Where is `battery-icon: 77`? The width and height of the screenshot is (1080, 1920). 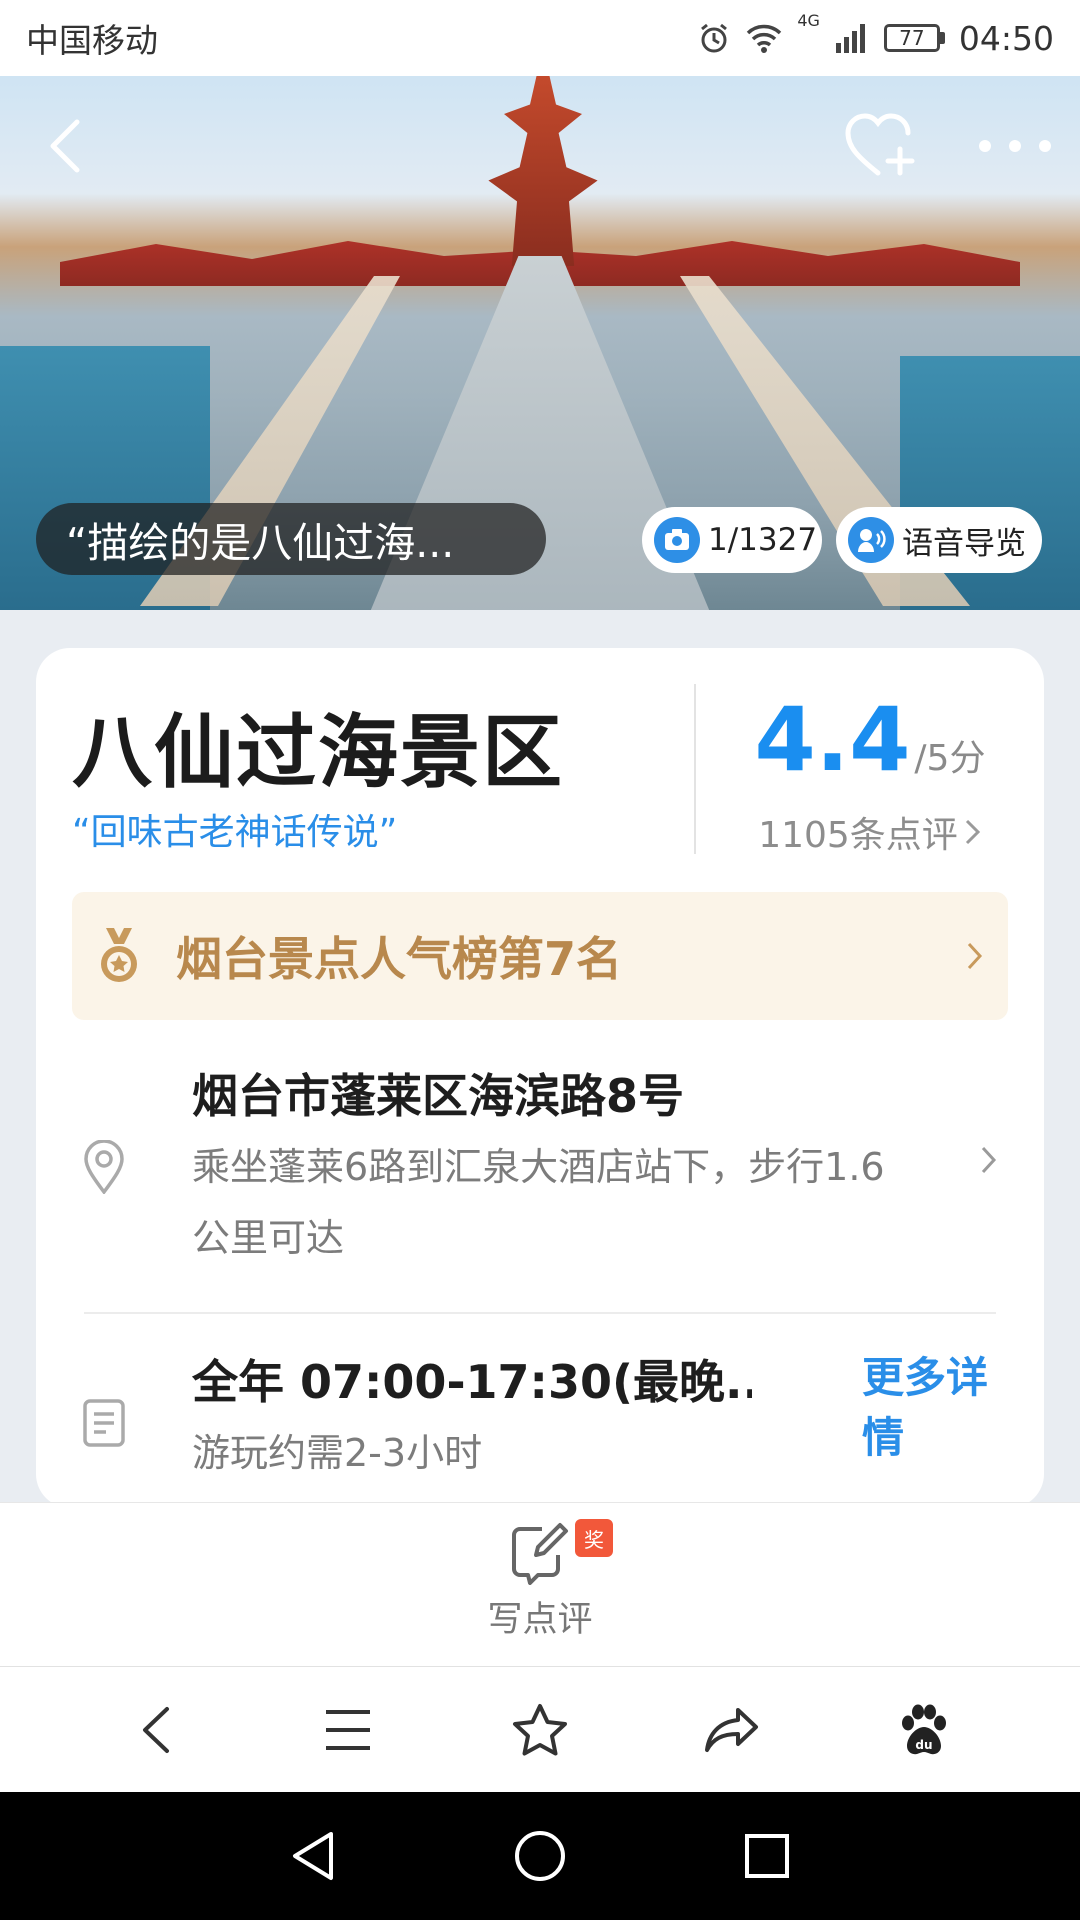
battery-icon: 77 is located at coordinates (914, 38).